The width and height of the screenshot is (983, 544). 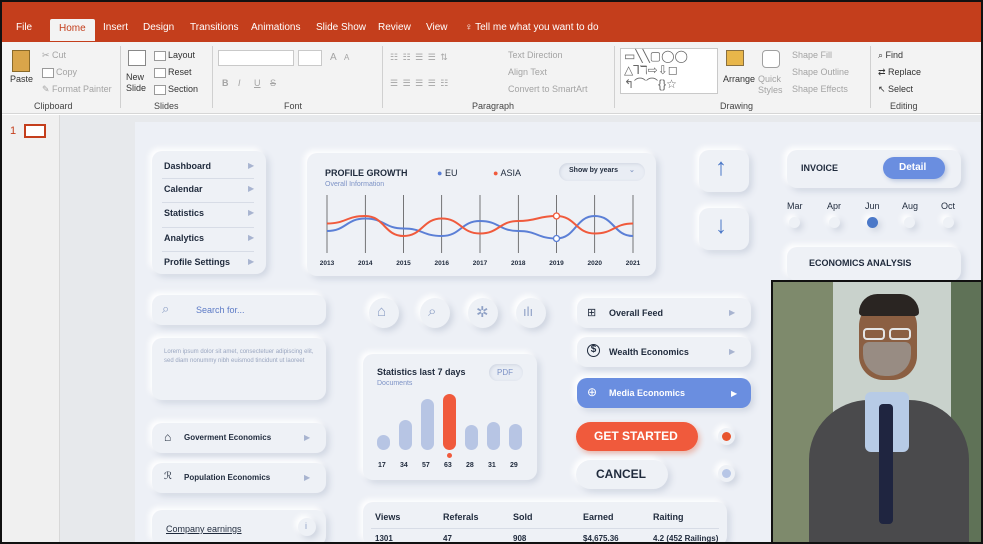 What do you see at coordinates (137, 58) in the screenshot?
I see `new-slide-icon` at bounding box center [137, 58].